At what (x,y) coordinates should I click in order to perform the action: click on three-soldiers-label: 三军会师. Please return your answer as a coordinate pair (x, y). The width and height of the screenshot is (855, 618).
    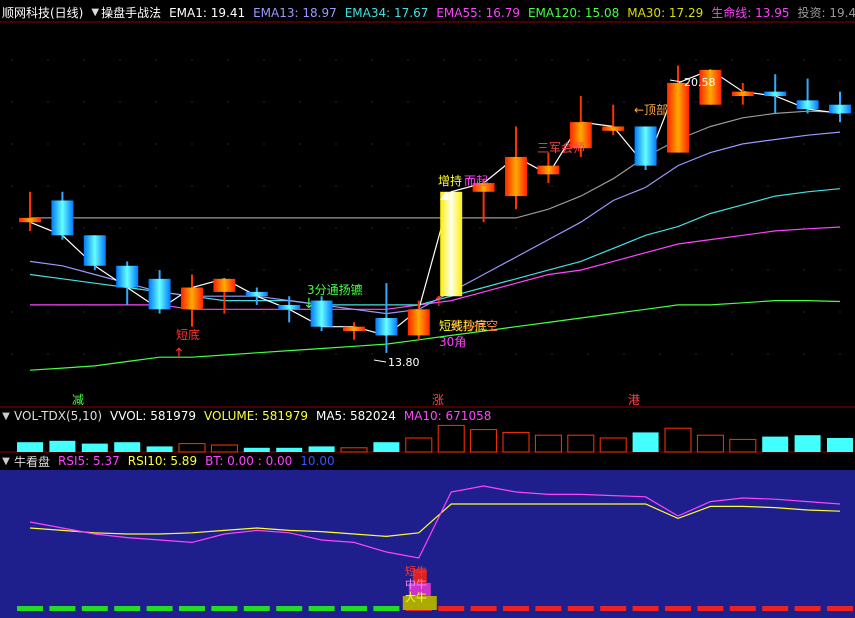
    Looking at the image, I should click on (561, 148).